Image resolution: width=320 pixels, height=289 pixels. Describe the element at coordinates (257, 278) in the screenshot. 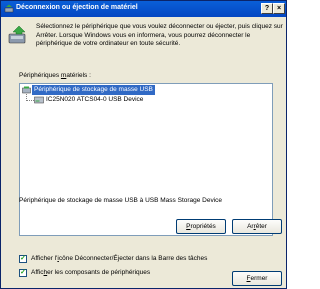

I see `close-button: Fermer` at that location.